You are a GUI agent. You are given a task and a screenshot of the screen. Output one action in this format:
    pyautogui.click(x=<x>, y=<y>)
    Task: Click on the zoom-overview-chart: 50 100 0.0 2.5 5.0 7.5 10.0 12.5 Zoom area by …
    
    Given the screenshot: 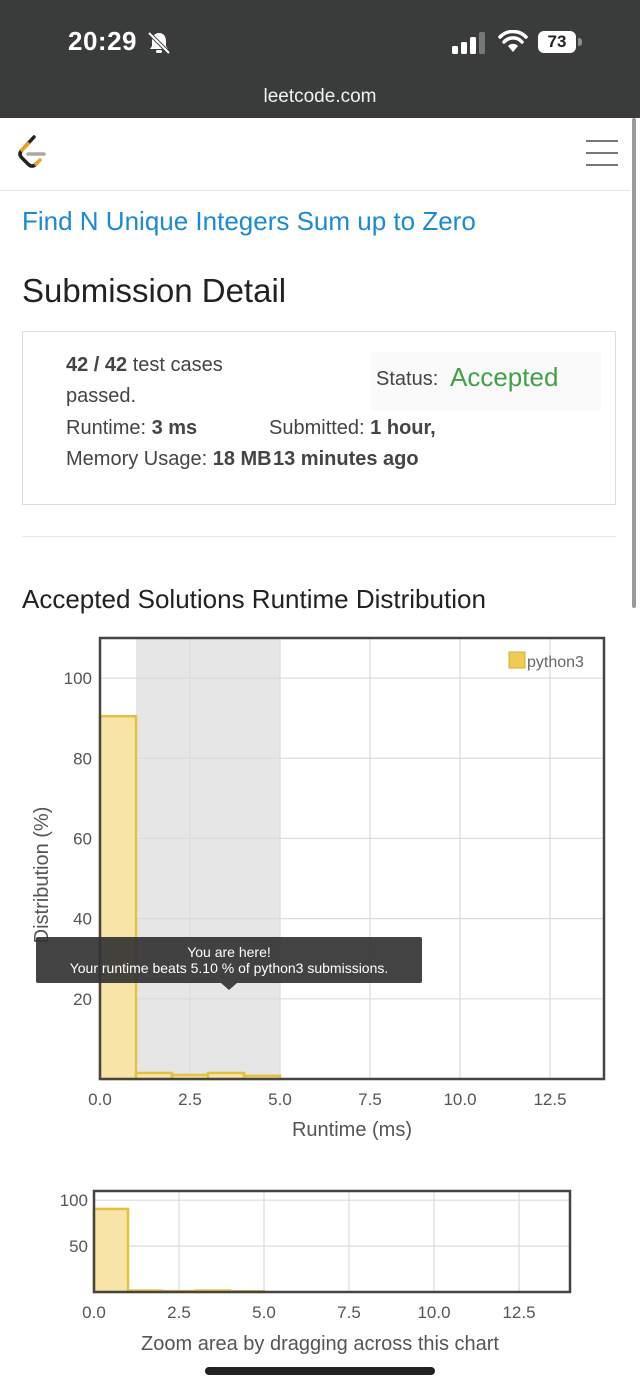 What is the action you would take?
    pyautogui.click(x=320, y=1272)
    